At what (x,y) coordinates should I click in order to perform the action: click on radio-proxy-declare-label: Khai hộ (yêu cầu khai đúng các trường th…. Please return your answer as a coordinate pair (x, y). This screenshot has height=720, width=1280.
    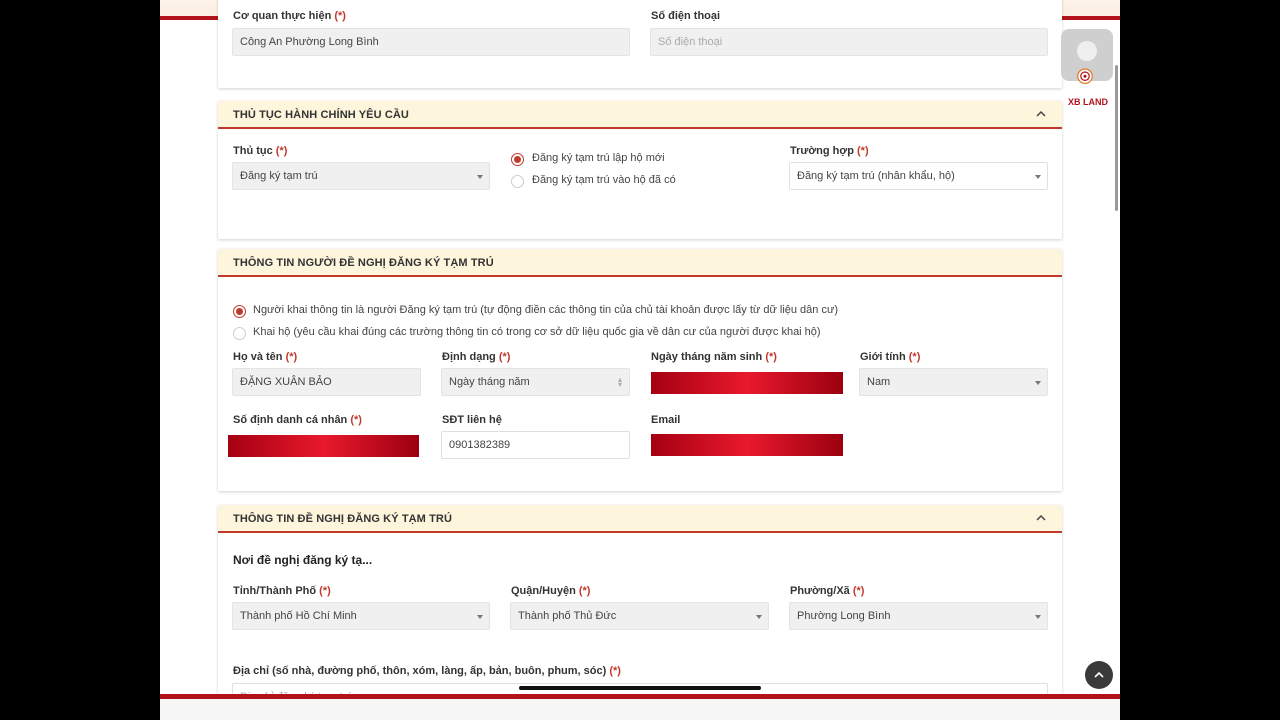
    Looking at the image, I should click on (537, 332).